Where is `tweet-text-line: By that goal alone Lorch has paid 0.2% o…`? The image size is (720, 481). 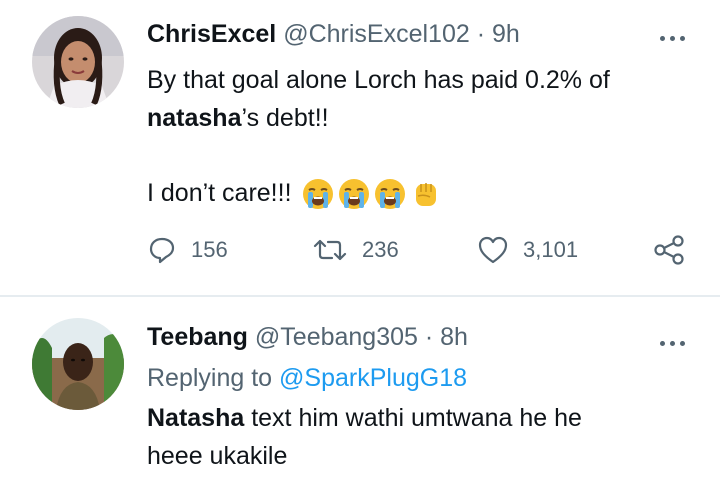 tweet-text-line: By that goal alone Lorch has paid 0.2% o… is located at coordinates (378, 80).